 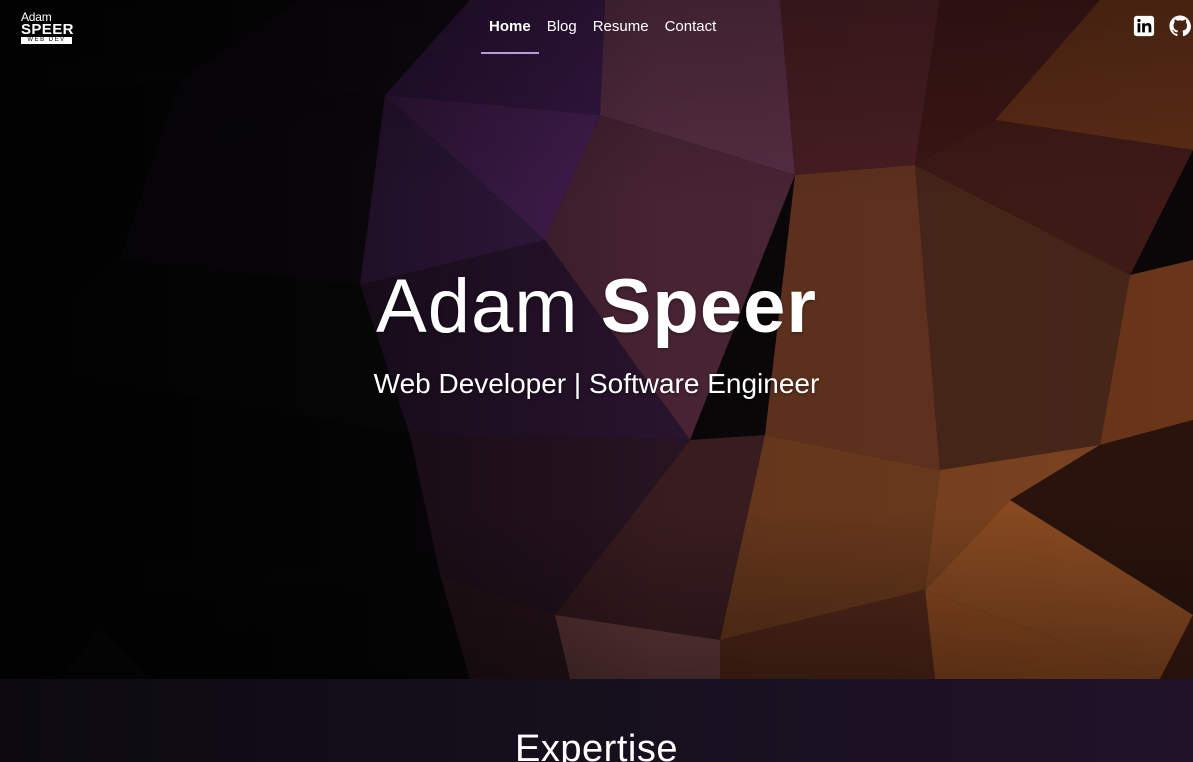 I want to click on social-links, so click(x=1162, y=26).